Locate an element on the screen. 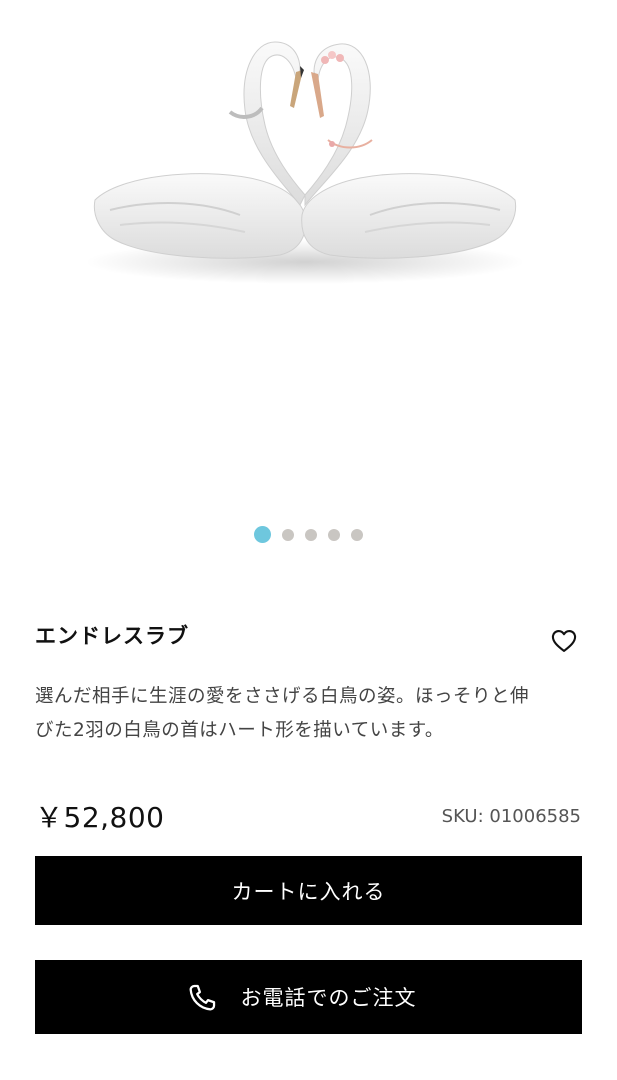 The height and width of the screenshot is (1080, 617). add-to-cart-label: カートに入れる is located at coordinates (308, 892).